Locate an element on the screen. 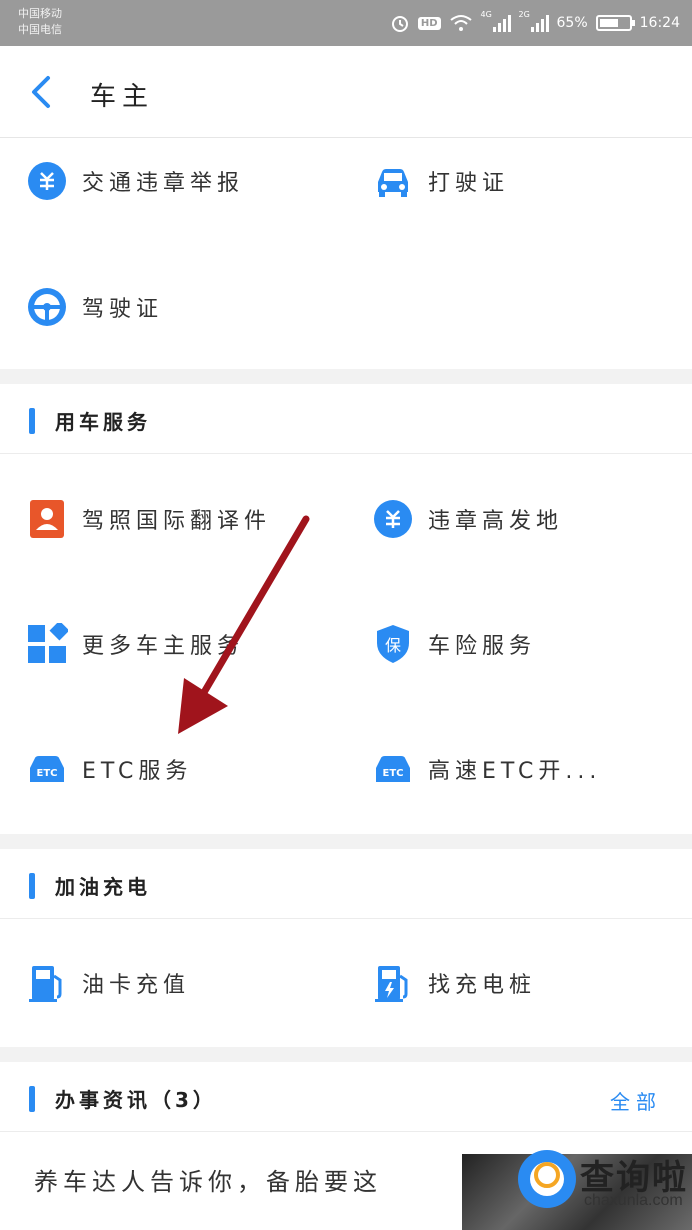 The width and height of the screenshot is (692, 1230). section-header: 用车服务 is located at coordinates (346, 419).